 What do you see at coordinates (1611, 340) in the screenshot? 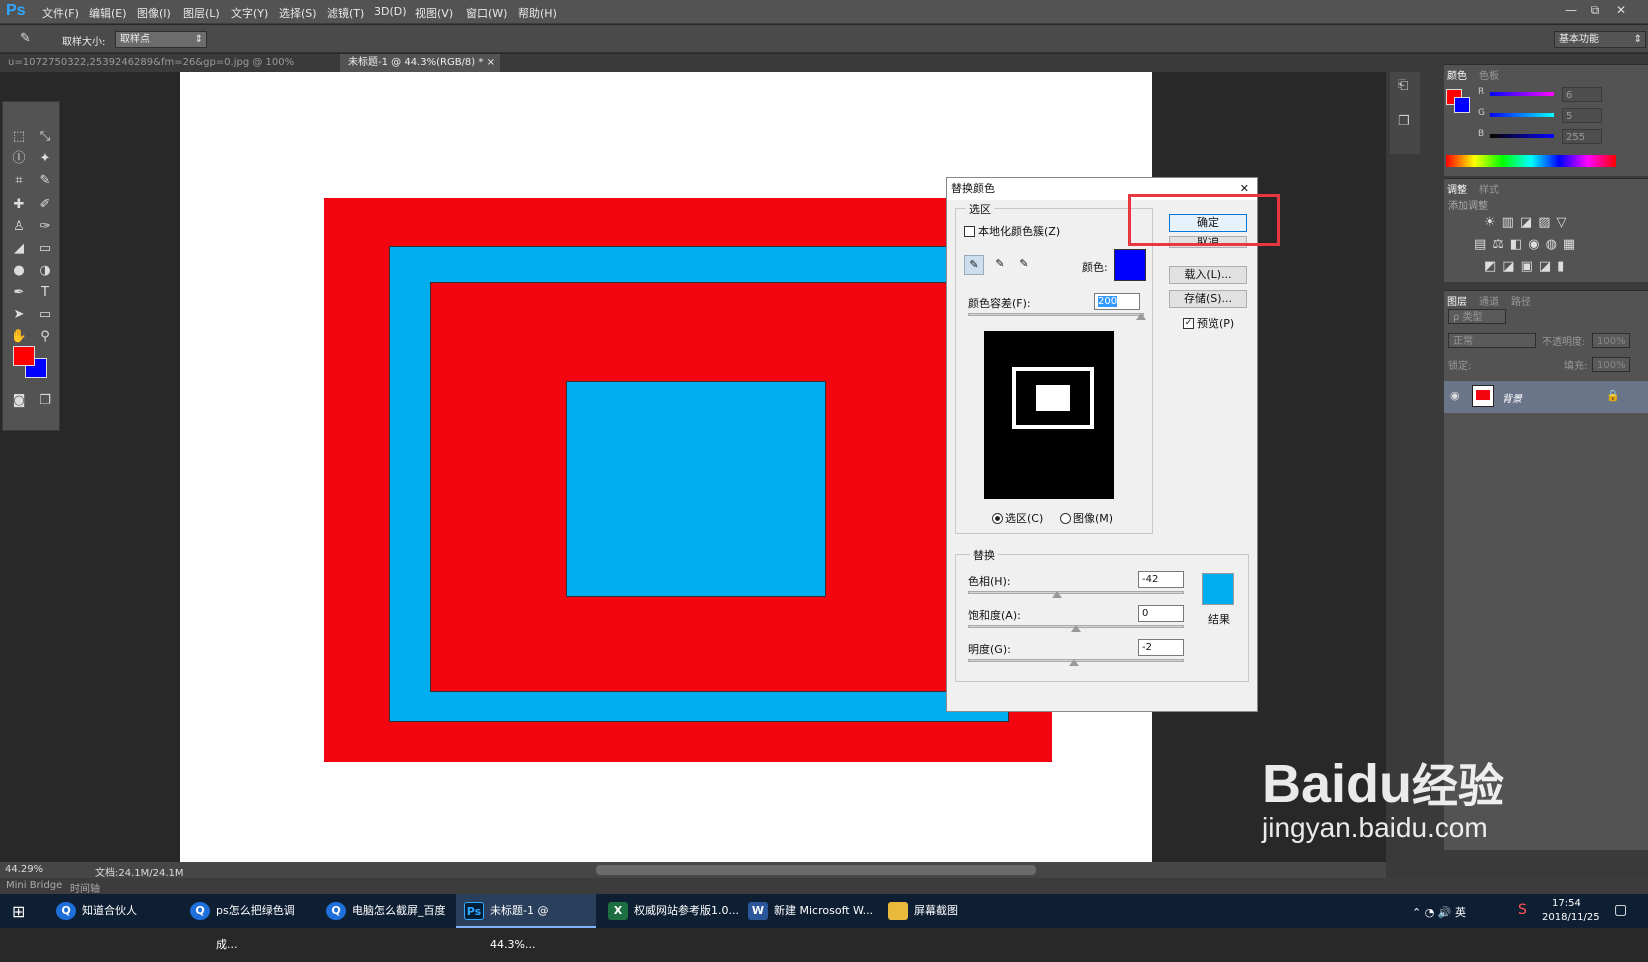
I see `opacity-value: 100%` at bounding box center [1611, 340].